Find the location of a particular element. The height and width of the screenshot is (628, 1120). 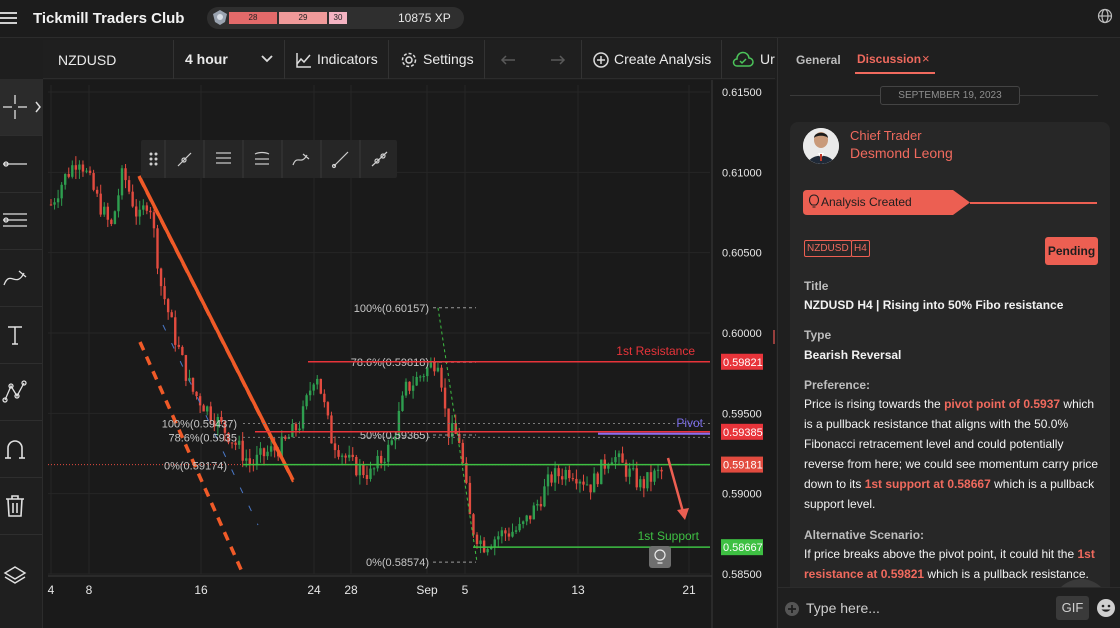

drag-handle-icon is located at coordinates (153, 159).